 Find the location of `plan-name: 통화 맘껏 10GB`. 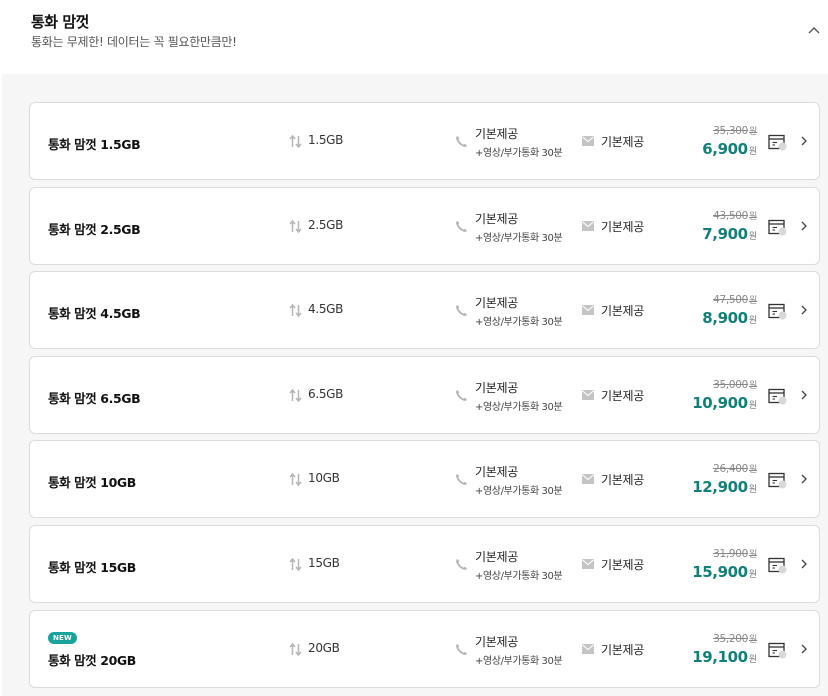

plan-name: 통화 맘껏 10GB is located at coordinates (92, 482).